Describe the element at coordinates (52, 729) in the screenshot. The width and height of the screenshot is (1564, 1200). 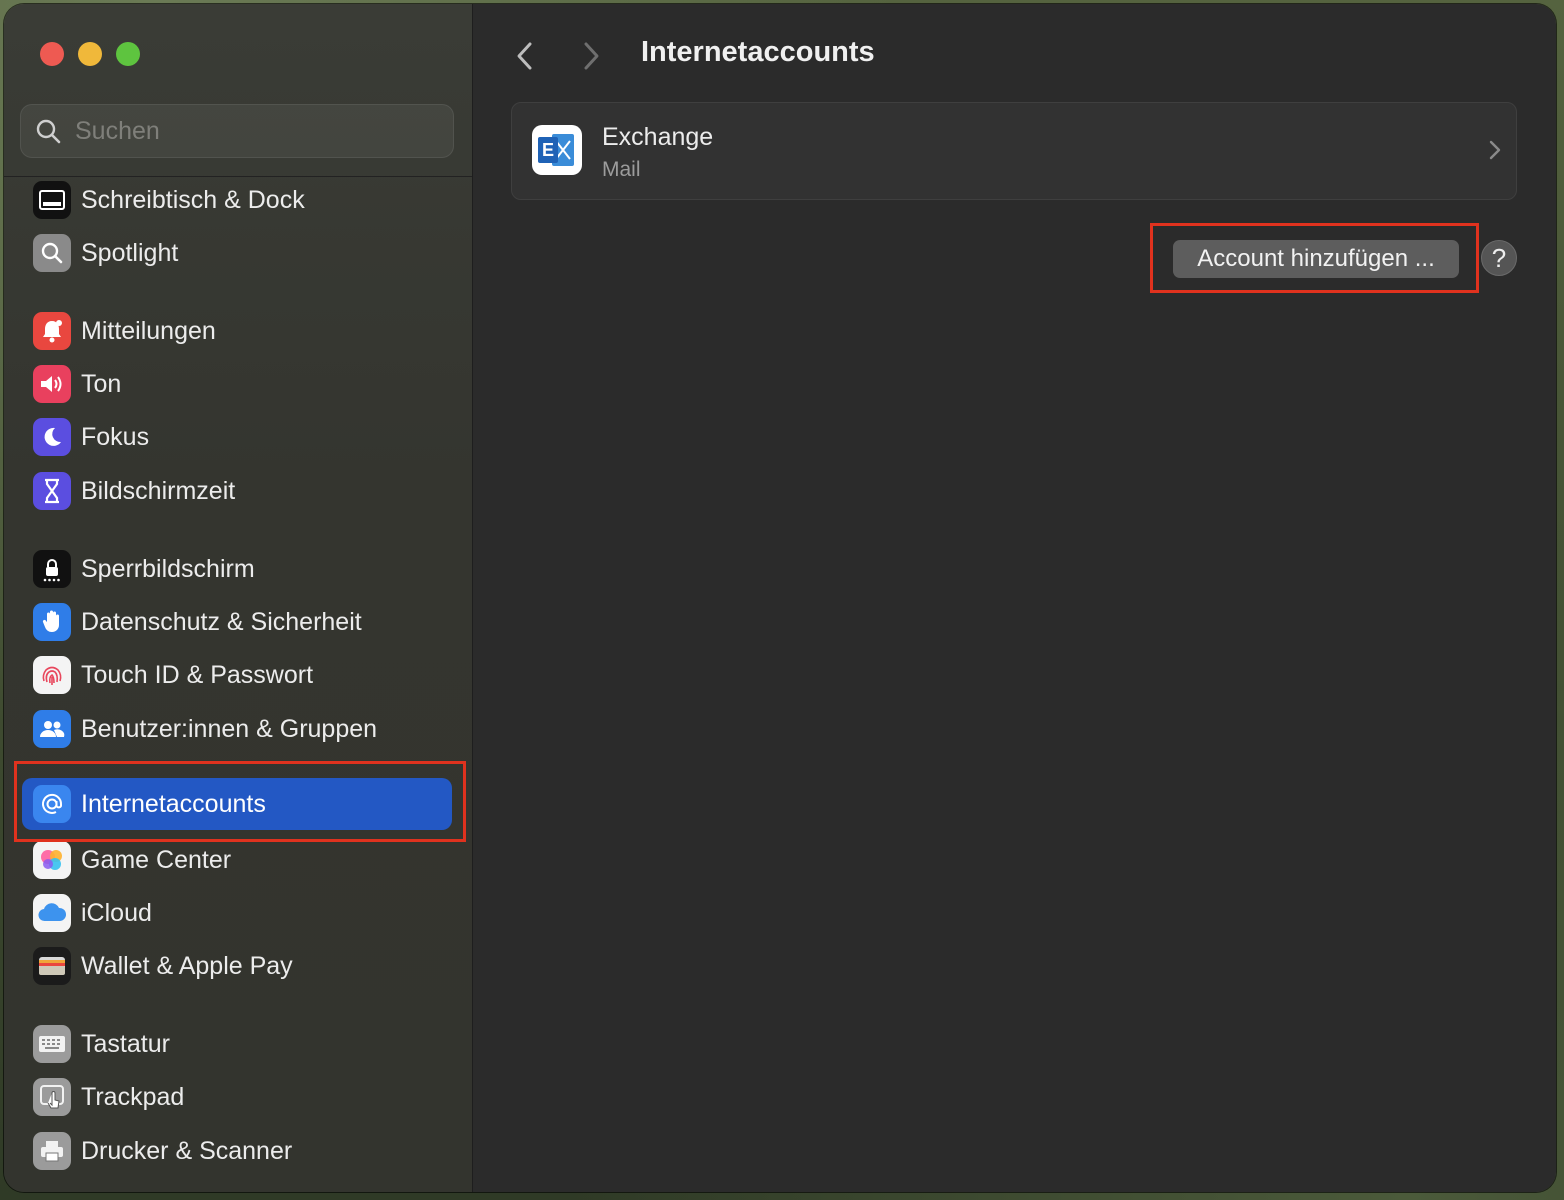
I see `users-icon` at that location.